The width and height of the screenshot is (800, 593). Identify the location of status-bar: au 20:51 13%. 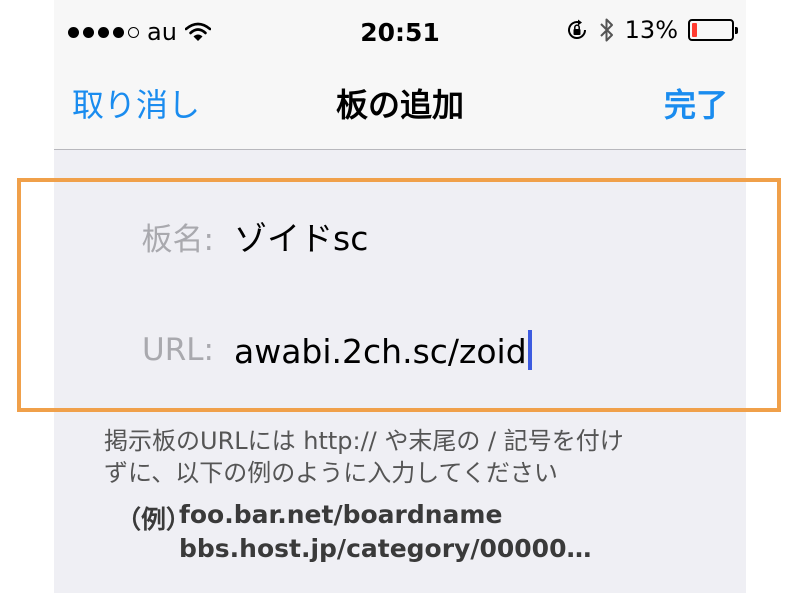
(400, 32).